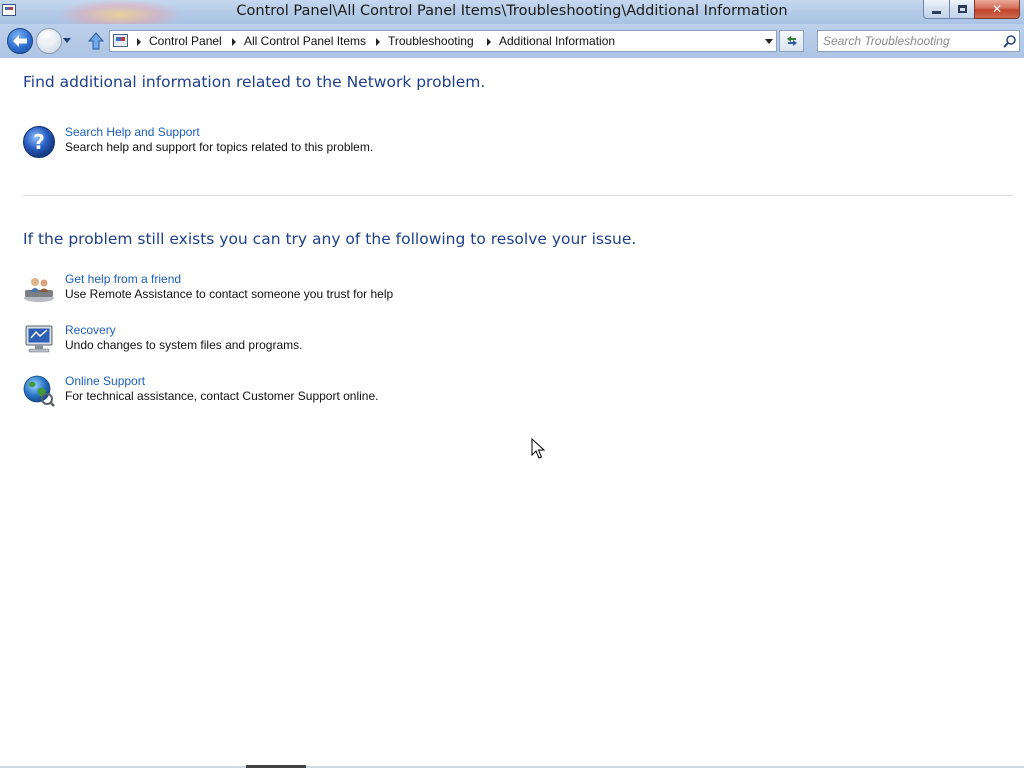 The image size is (1024, 768). What do you see at coordinates (431, 41) in the screenshot?
I see `breadcrumb-troubleshooting: Troubleshooting` at bounding box center [431, 41].